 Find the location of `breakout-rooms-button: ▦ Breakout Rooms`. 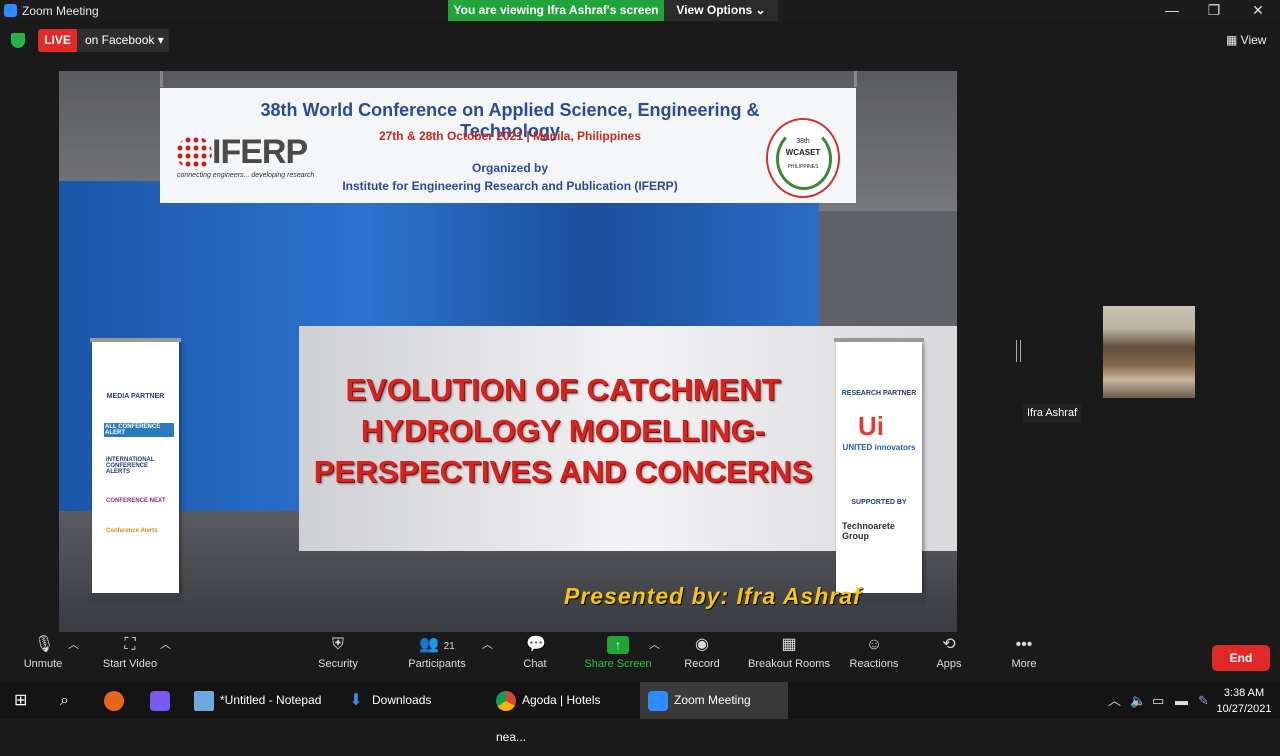

breakout-rooms-button: ▦ Breakout Rooms is located at coordinates (789, 653).